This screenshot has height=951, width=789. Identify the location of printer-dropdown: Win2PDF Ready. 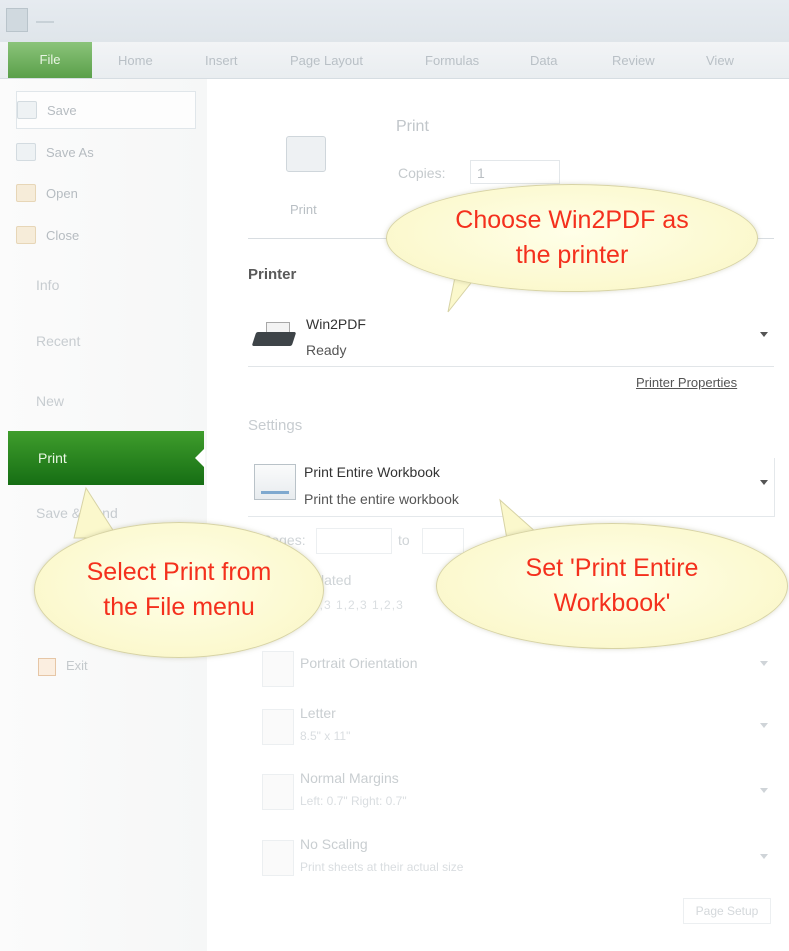
(511, 336).